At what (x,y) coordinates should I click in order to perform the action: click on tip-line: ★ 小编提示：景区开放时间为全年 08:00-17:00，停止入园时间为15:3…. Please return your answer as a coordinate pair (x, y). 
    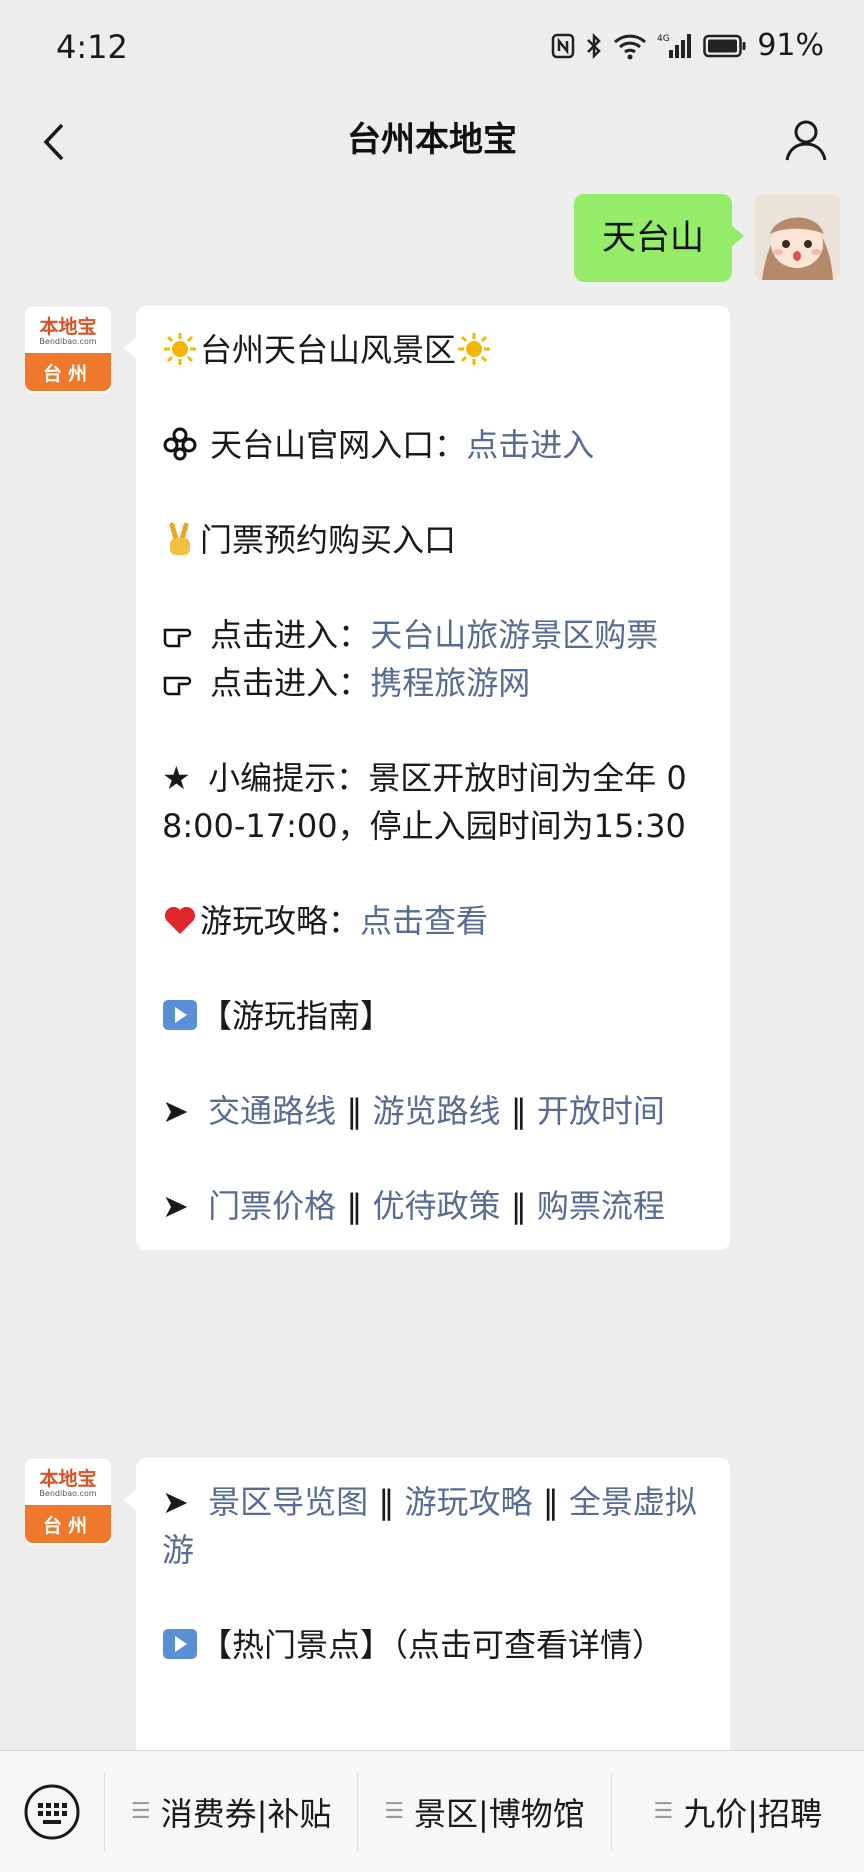
    Looking at the image, I should click on (434, 802).